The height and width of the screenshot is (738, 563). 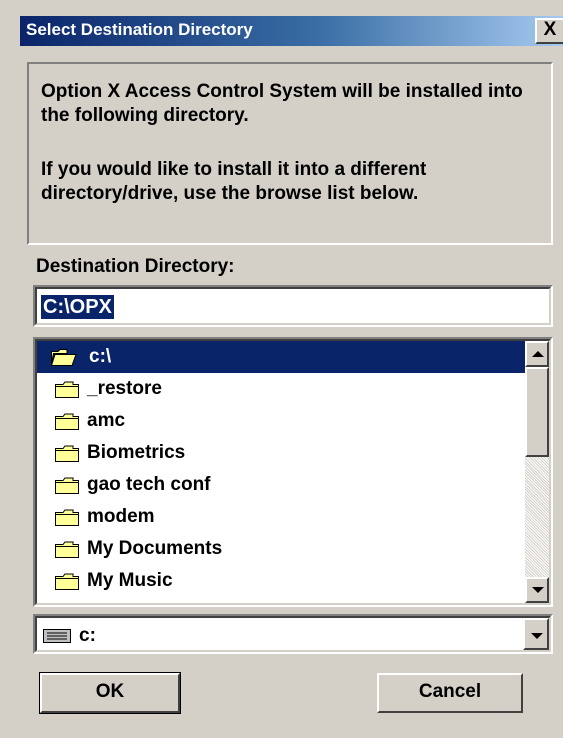 I want to click on title-bar: Select Destination Directory X, so click(x=291, y=31).